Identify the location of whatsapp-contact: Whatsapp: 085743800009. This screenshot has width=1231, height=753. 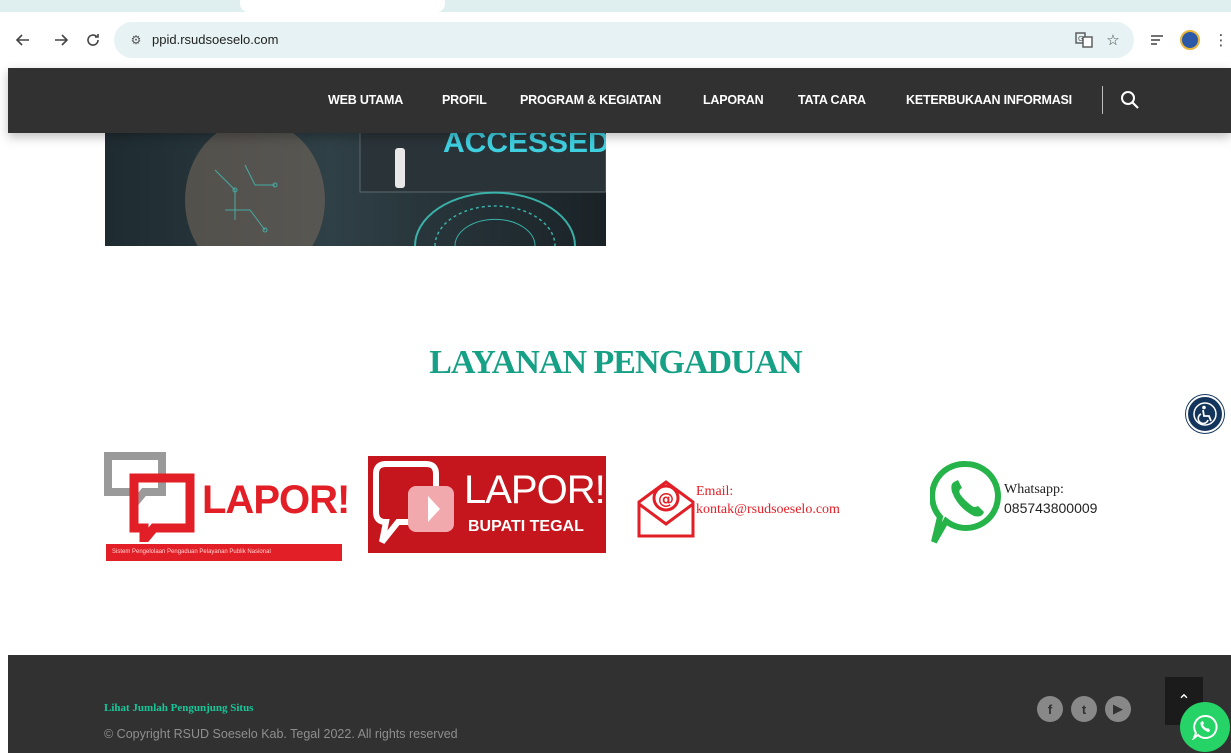
(1050, 505).